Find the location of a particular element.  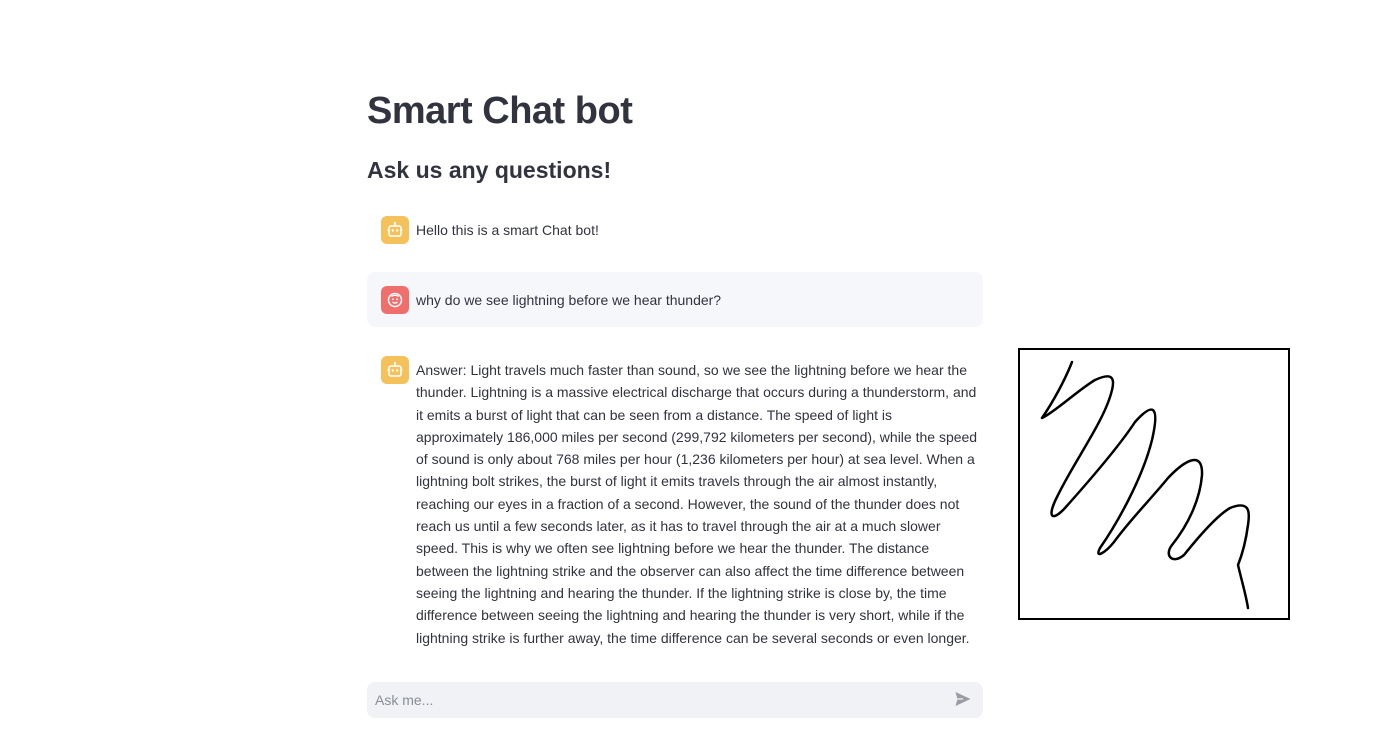

send-button is located at coordinates (963, 700).